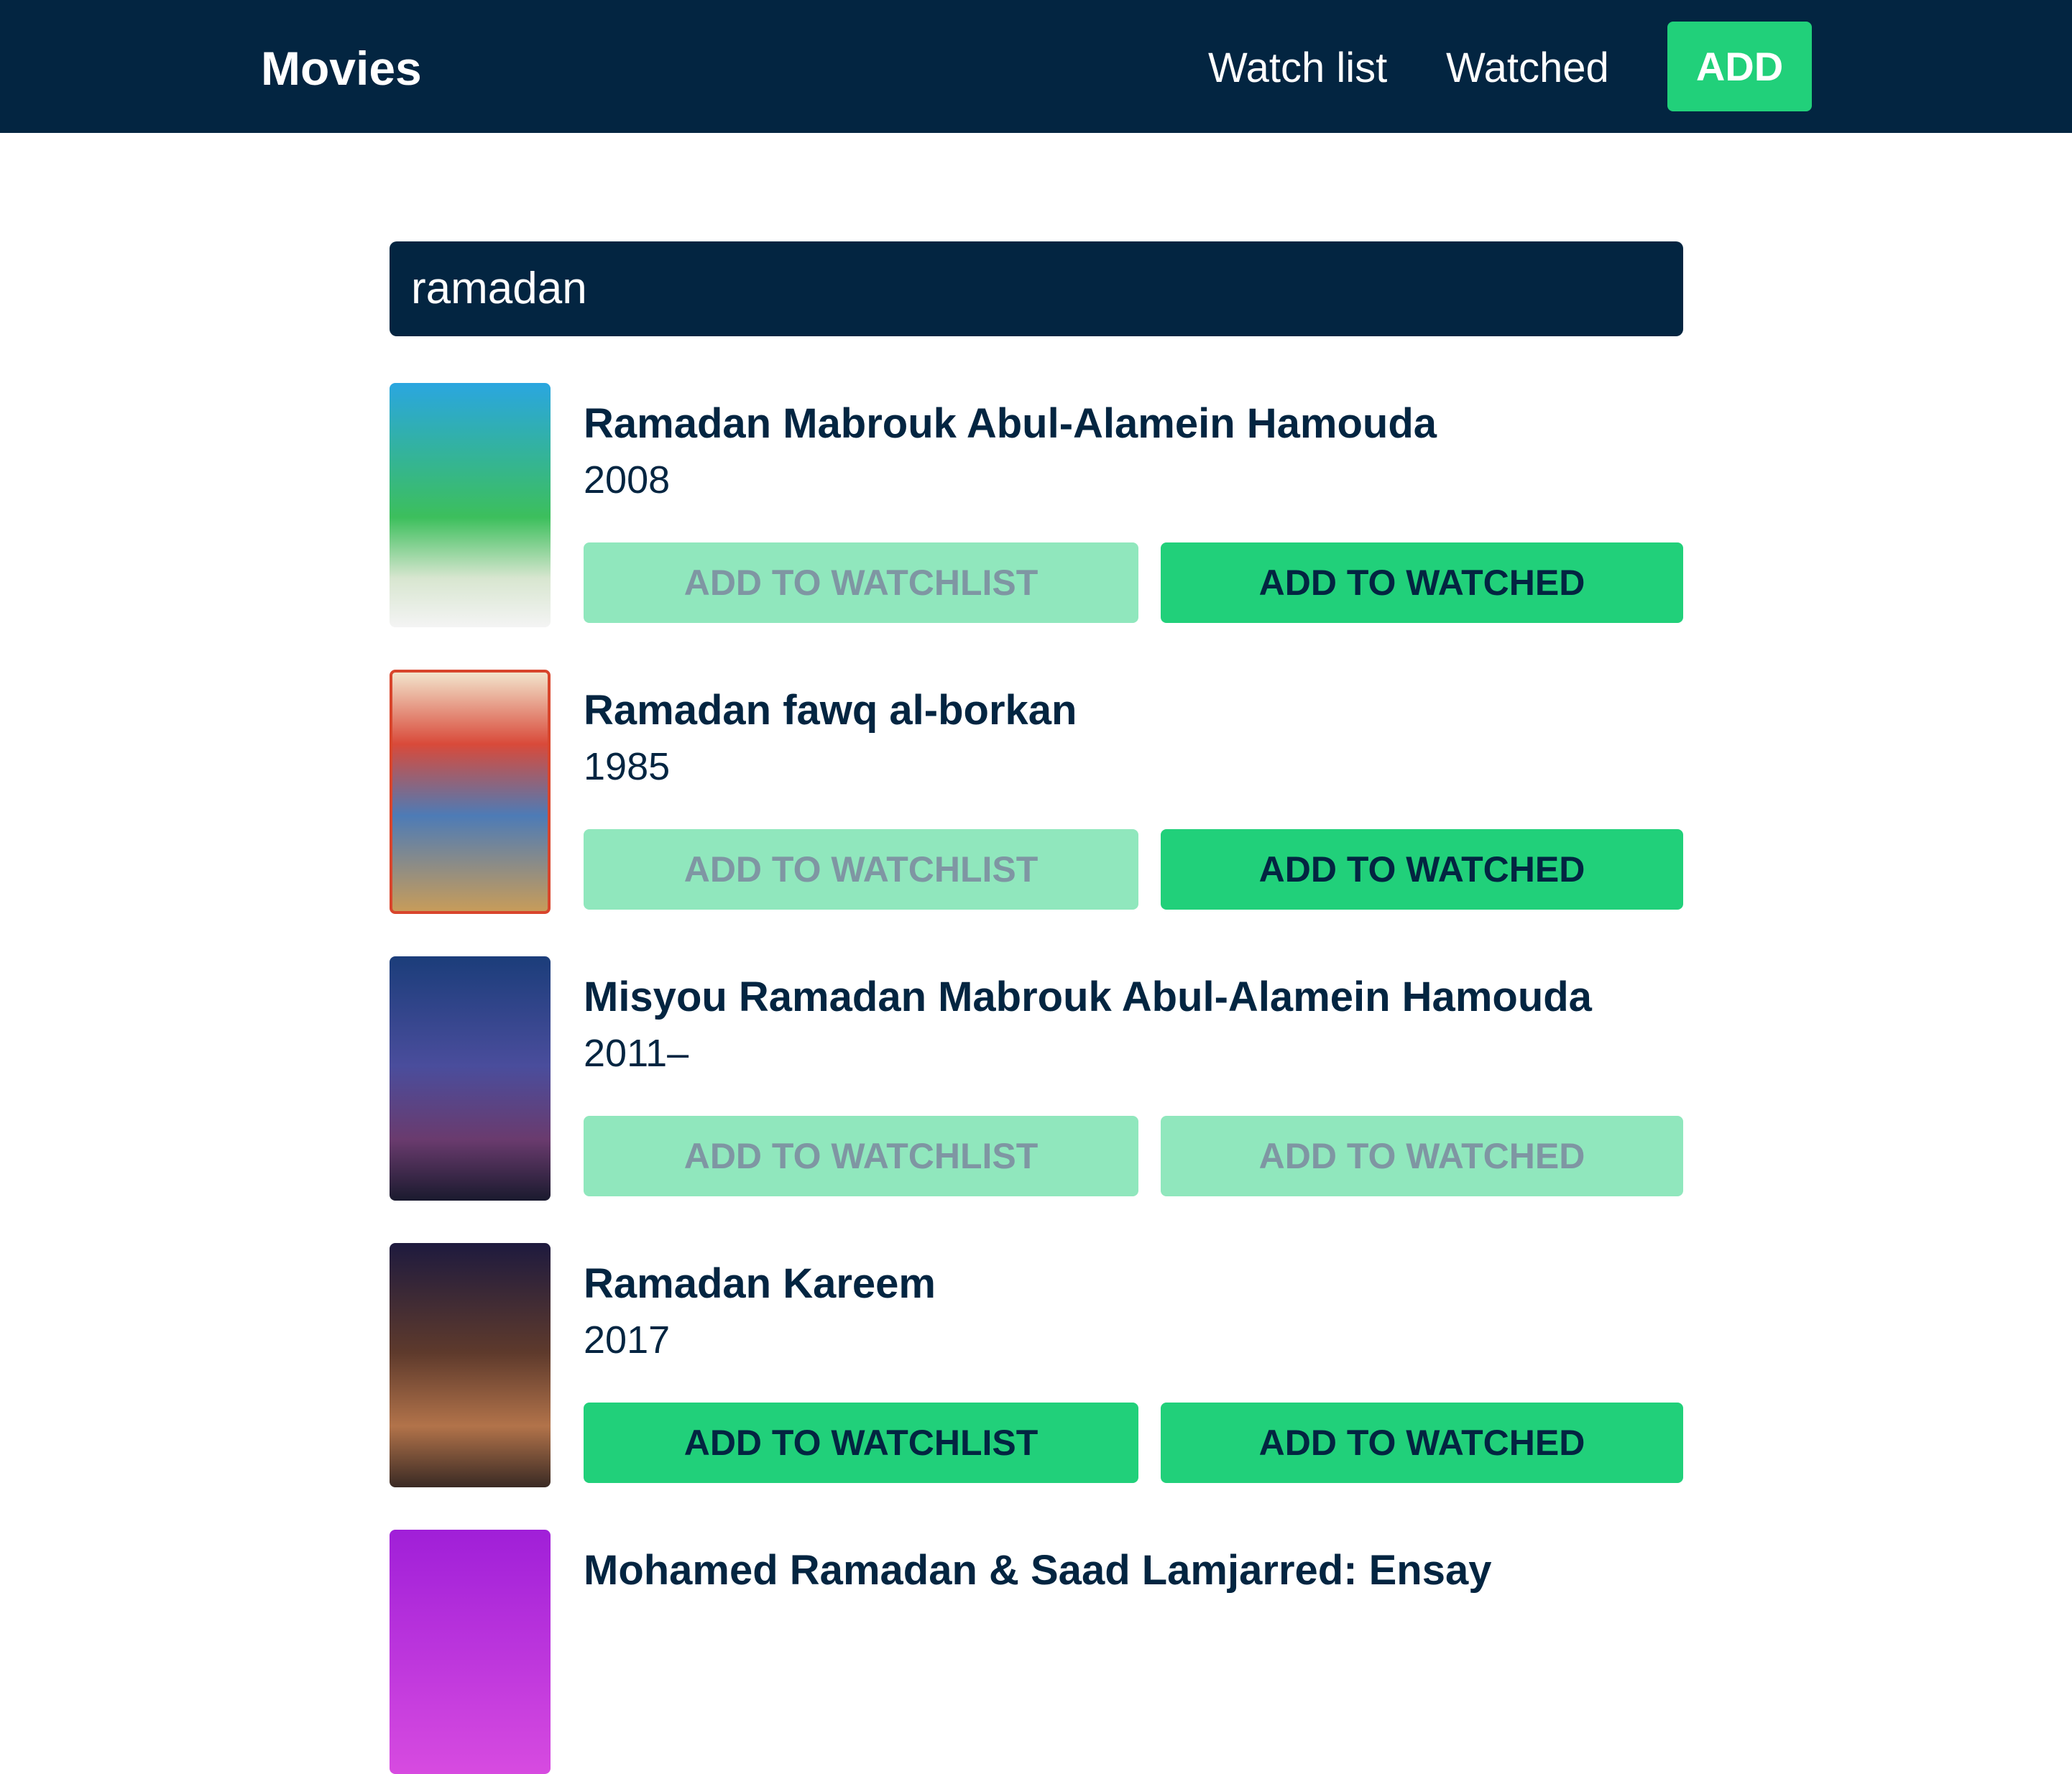  Describe the element at coordinates (627, 480) in the screenshot. I see `movie-year: 2008` at that location.